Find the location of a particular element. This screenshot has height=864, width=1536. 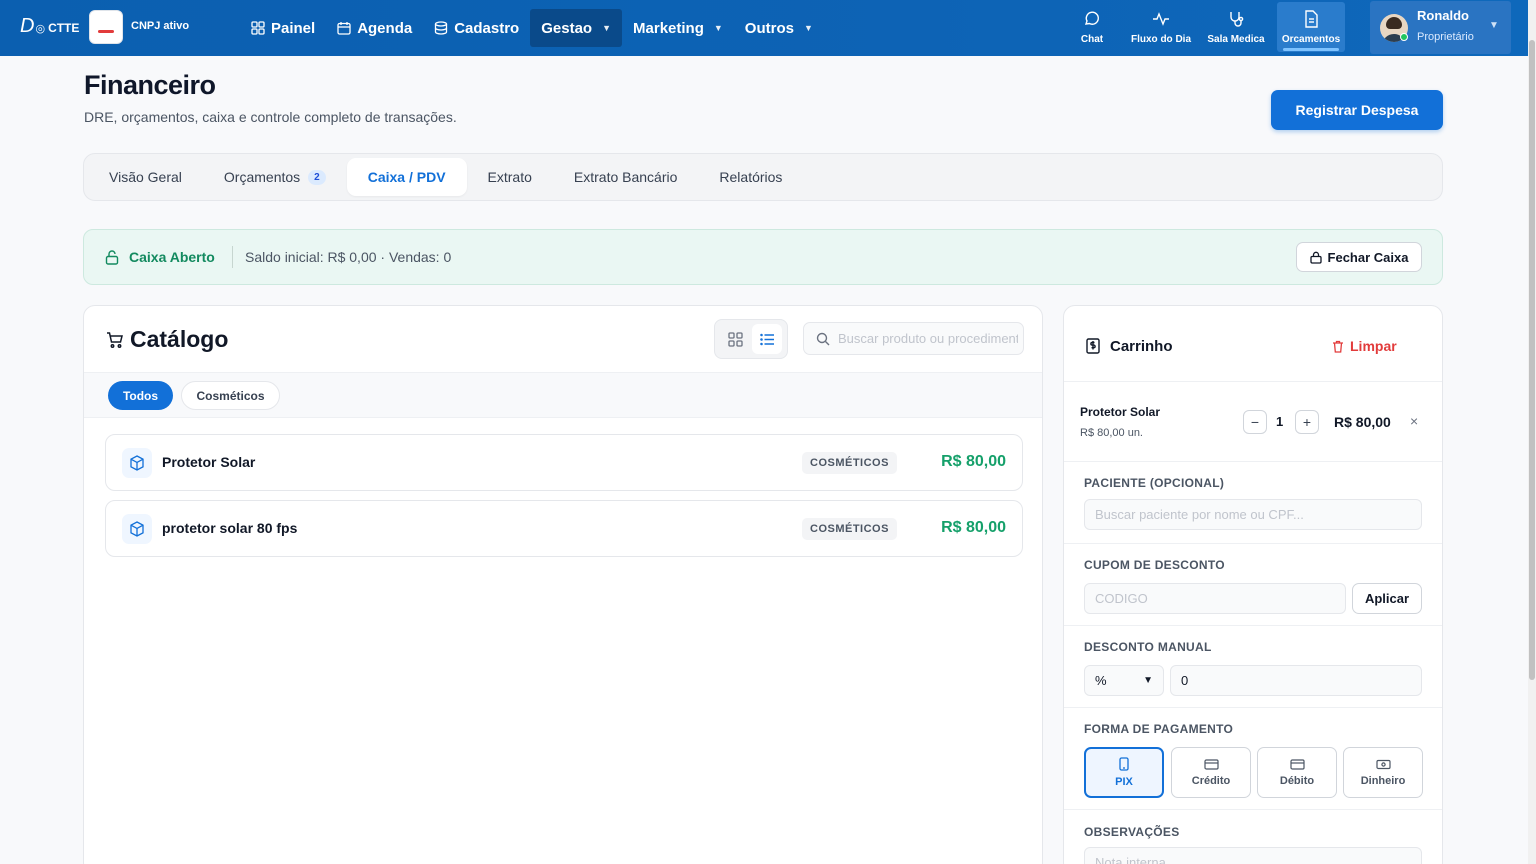

tab-orcamentos: Orçamentos 2 is located at coordinates (275, 177).